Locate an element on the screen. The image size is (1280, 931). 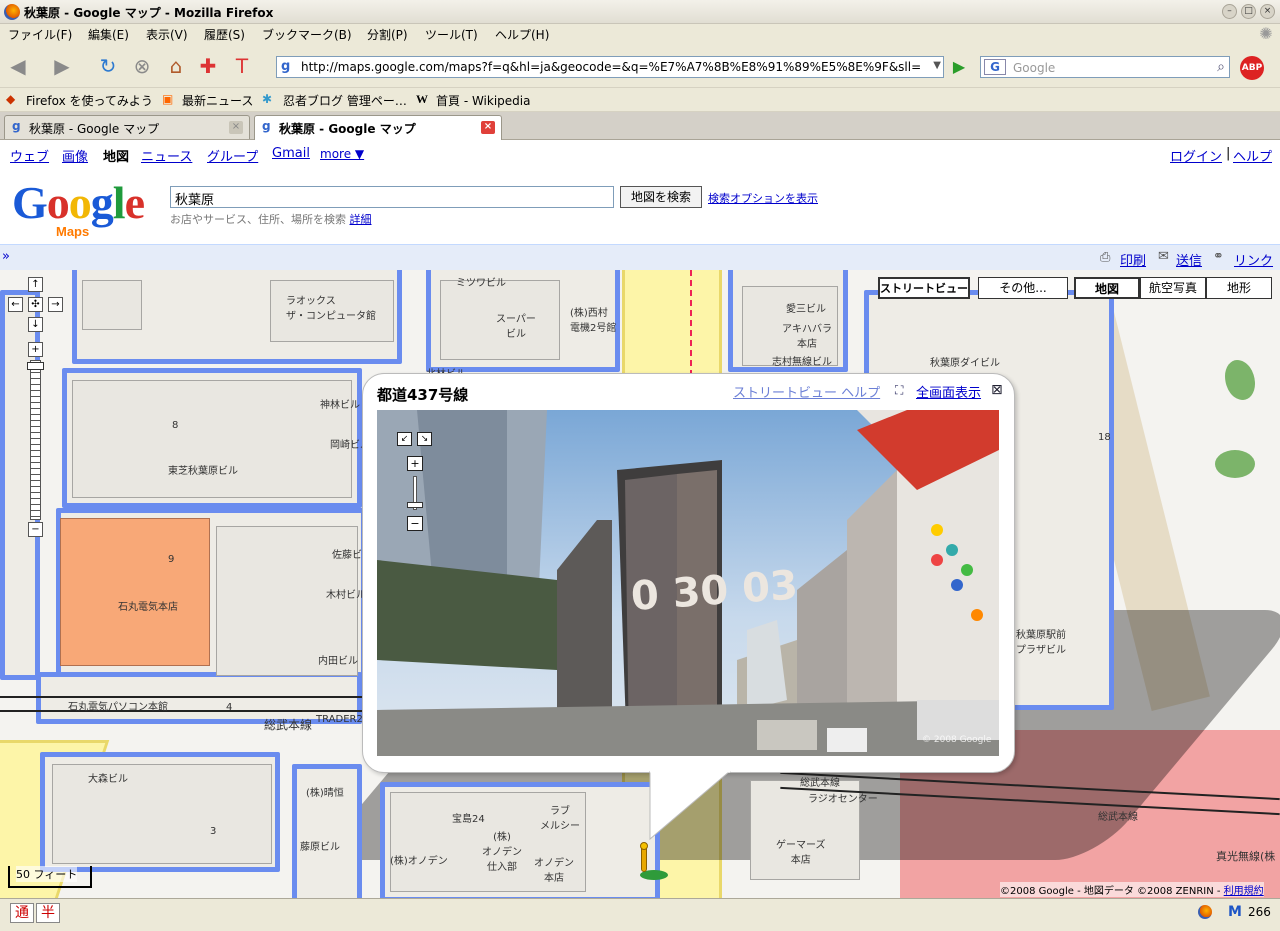
google-maps-logo: Google Maps is located at coordinates (78, 207).